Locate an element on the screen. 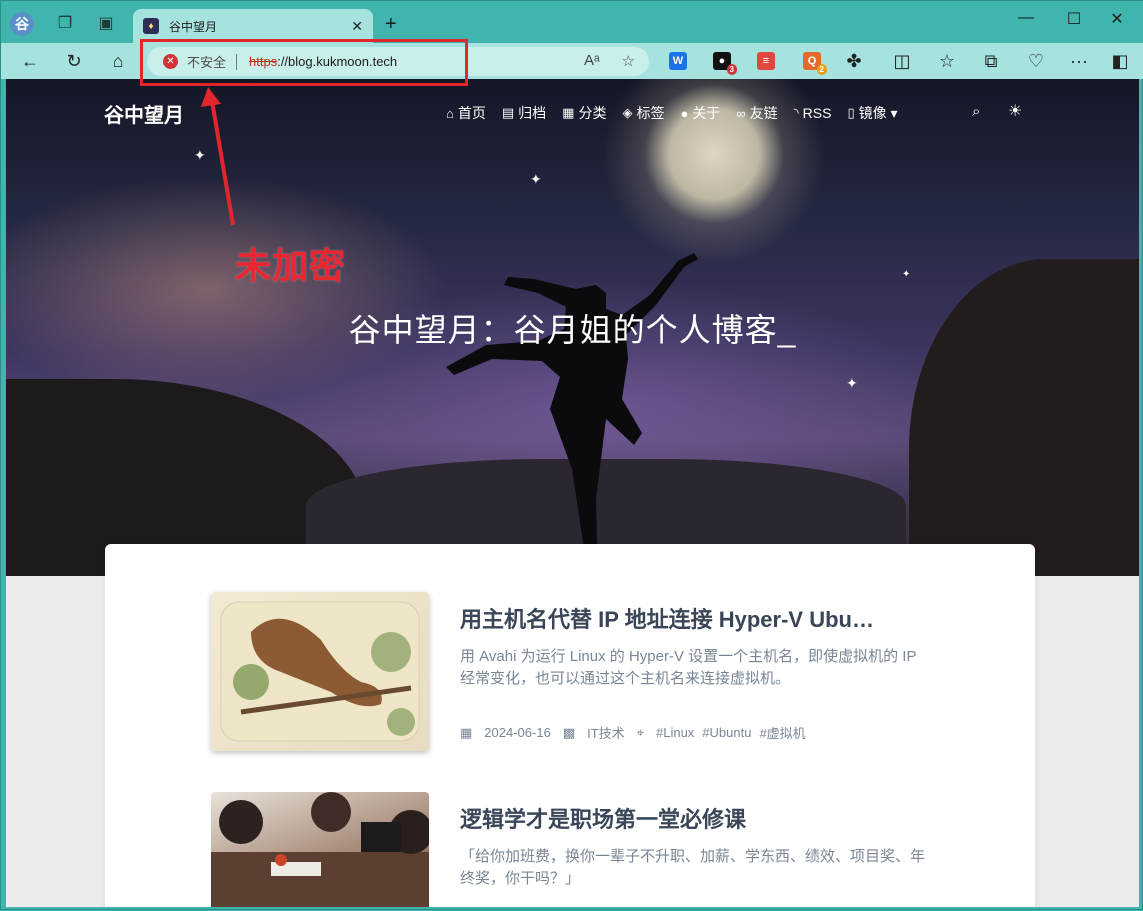 Image resolution: width=1143 pixels, height=911 pixels. theme-toggle-sun-icon: ☀ is located at coordinates (1015, 111).